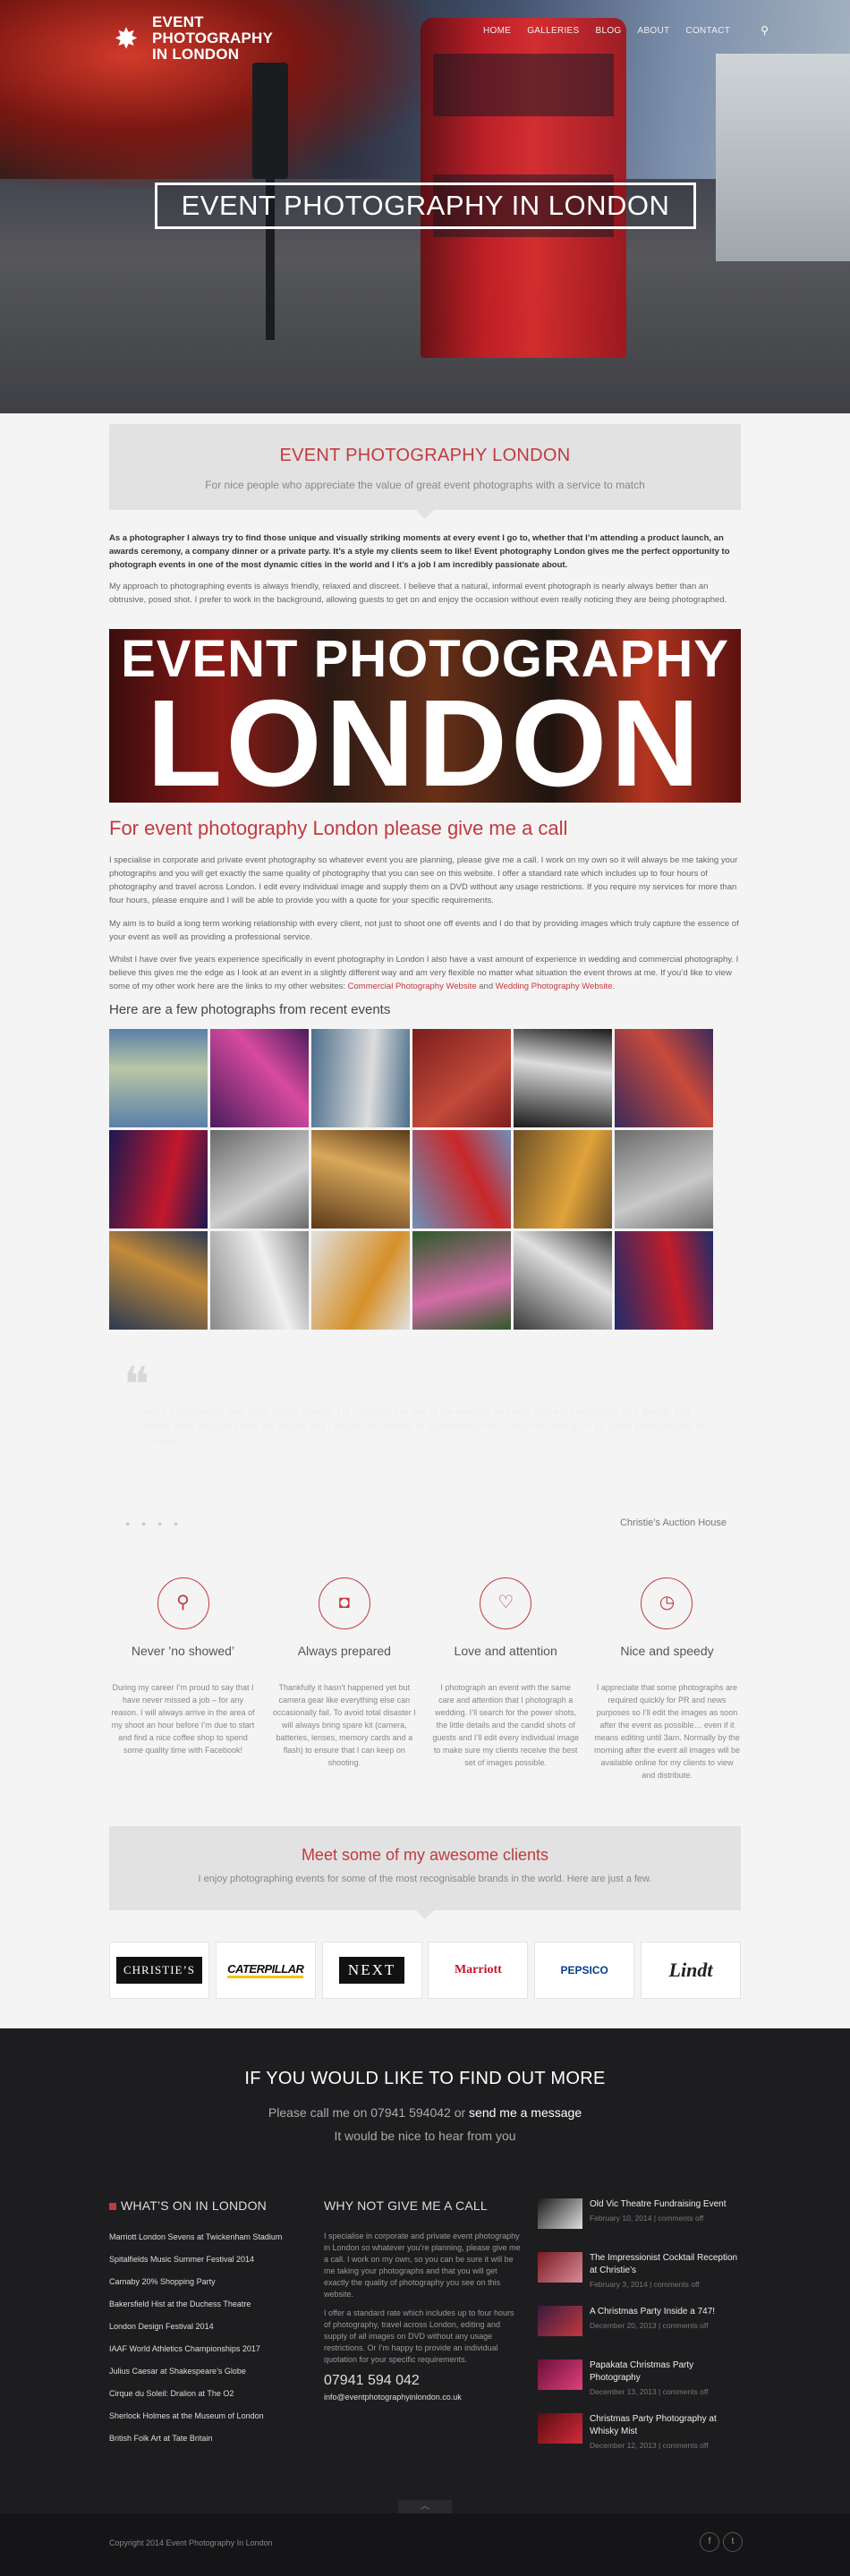  Describe the element at coordinates (265, 1970) in the screenshot. I see `caterpillar-logo: CATERPILLAR` at that location.